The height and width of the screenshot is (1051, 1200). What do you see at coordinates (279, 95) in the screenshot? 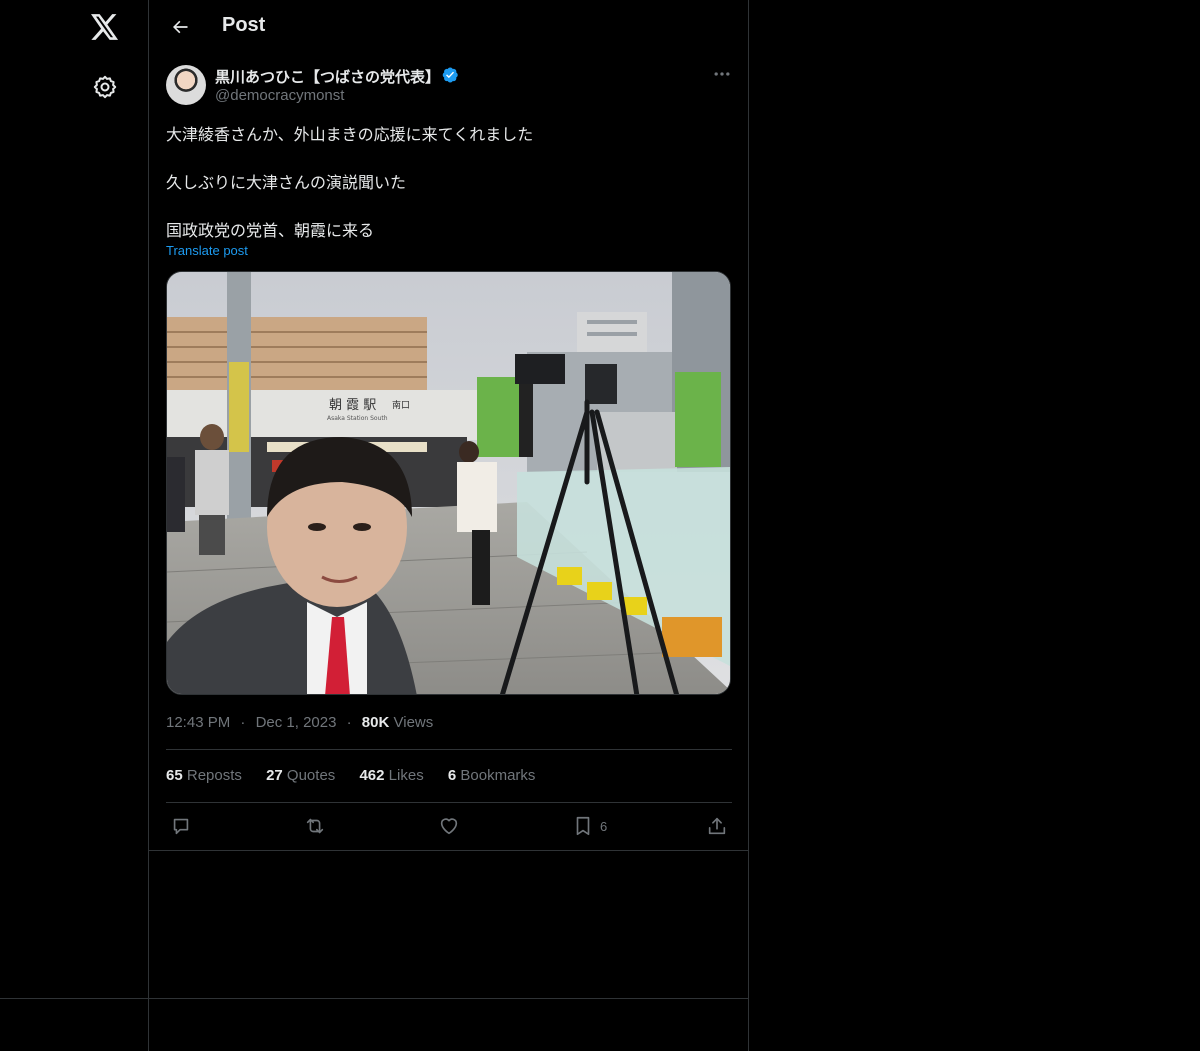
I see `author-handle: @democracymonst` at bounding box center [279, 95].